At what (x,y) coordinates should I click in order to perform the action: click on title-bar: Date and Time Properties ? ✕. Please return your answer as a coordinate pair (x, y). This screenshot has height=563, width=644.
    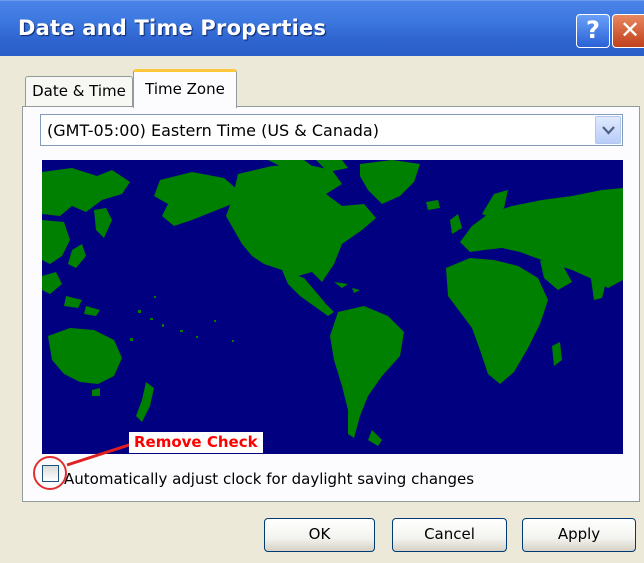
    Looking at the image, I should click on (322, 28).